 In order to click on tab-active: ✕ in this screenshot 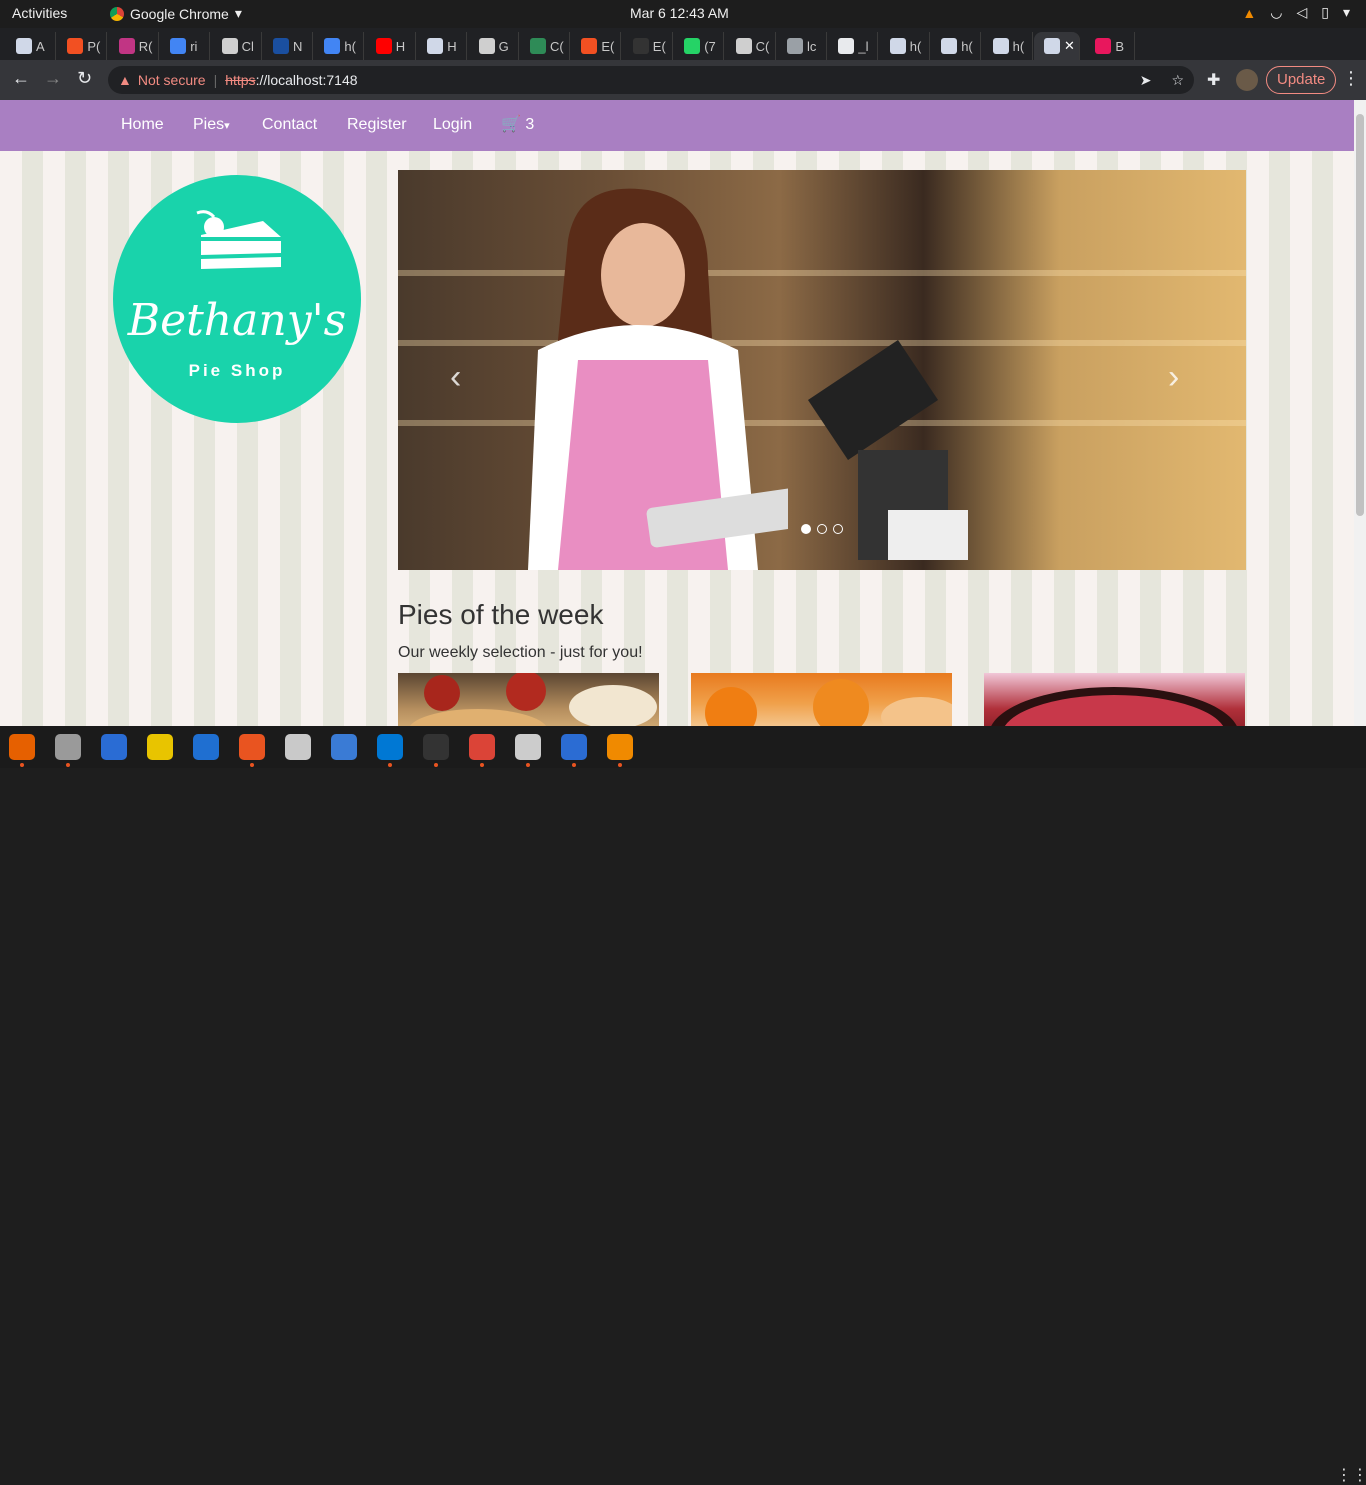, I will do `click(1057, 46)`.